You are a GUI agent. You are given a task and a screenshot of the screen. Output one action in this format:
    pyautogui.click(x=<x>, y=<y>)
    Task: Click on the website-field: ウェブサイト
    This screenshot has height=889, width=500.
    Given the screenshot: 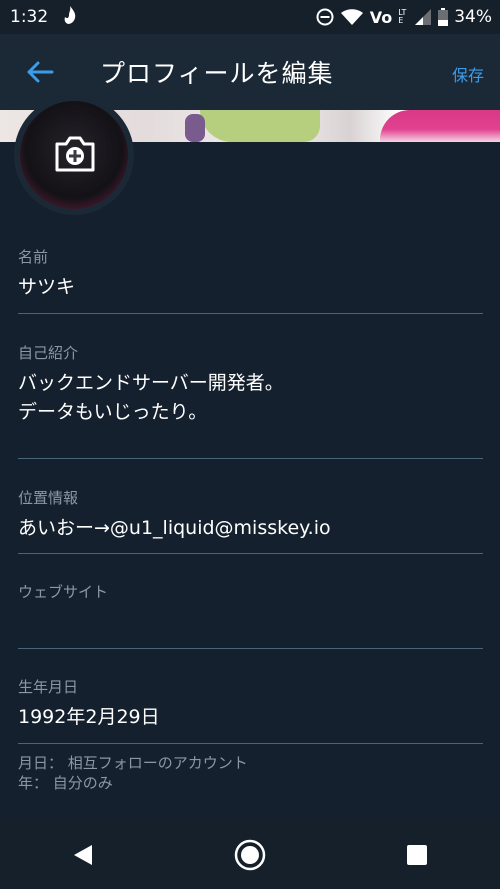 What is the action you would take?
    pyautogui.click(x=250, y=615)
    